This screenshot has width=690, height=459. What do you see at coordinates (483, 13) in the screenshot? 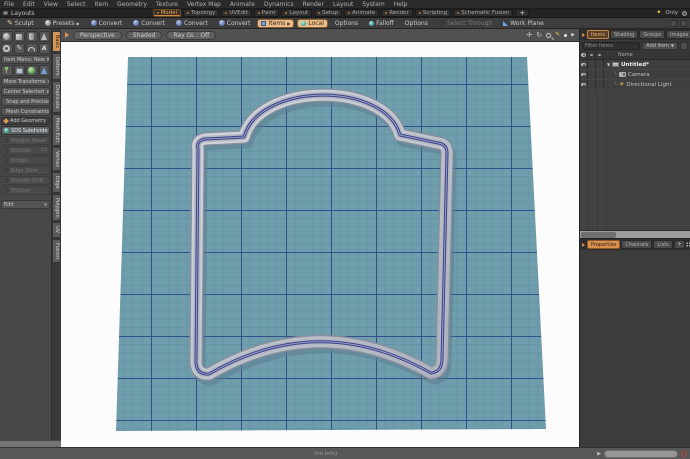
I see `layout-tab-schematic-fusion: Schematic Fusion` at bounding box center [483, 13].